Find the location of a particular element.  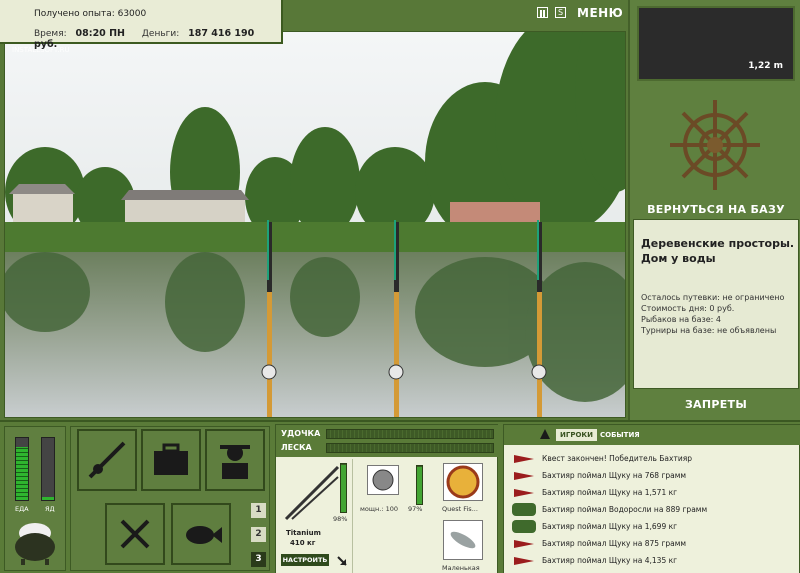

time-money-row: Время: 08:20 ПН Деньги: 187 416 190 руб. is located at coordinates (156, 39).